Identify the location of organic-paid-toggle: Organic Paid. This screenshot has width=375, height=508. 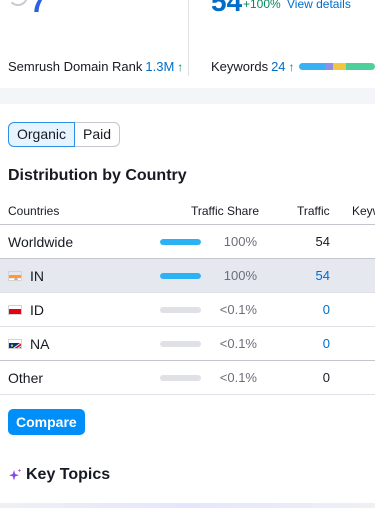
(64, 134).